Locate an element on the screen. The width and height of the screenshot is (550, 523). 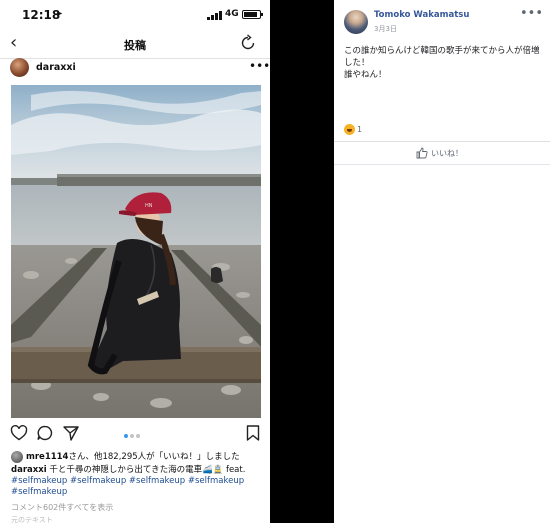
haha-reaction-icon is located at coordinates (349, 129).